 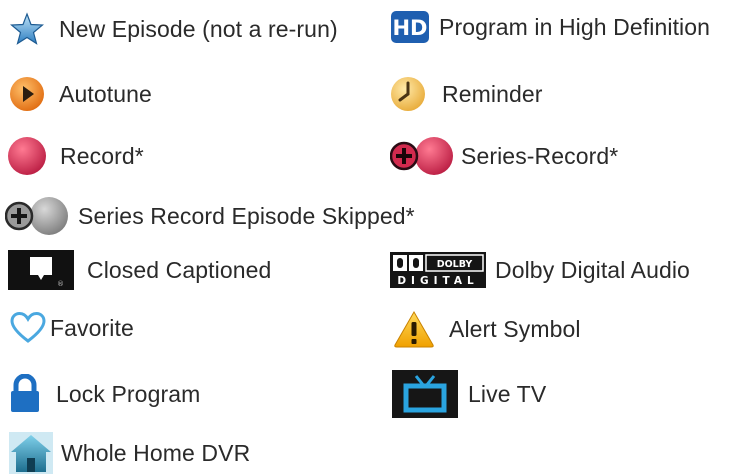 I want to click on legend-label: Series Record Episode Skipped*, so click(x=246, y=215).